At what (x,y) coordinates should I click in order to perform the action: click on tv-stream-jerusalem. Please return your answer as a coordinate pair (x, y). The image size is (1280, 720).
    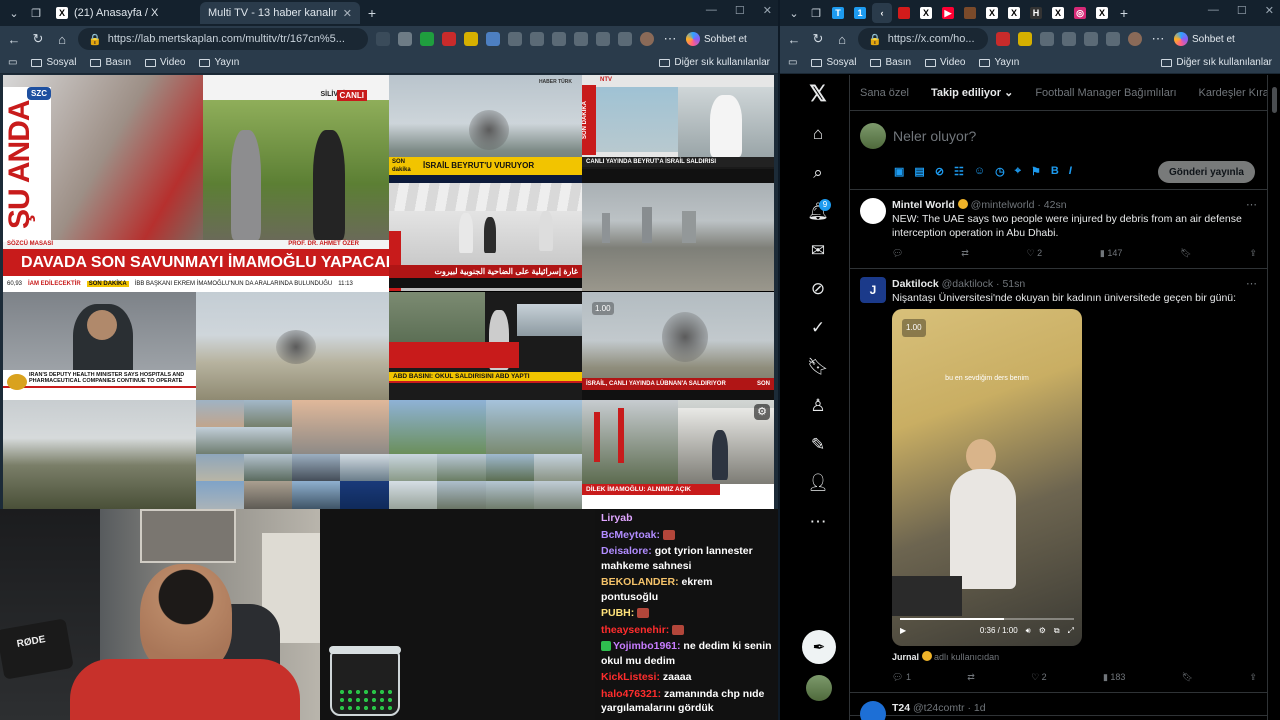
    Looking at the image, I should click on (99, 454).